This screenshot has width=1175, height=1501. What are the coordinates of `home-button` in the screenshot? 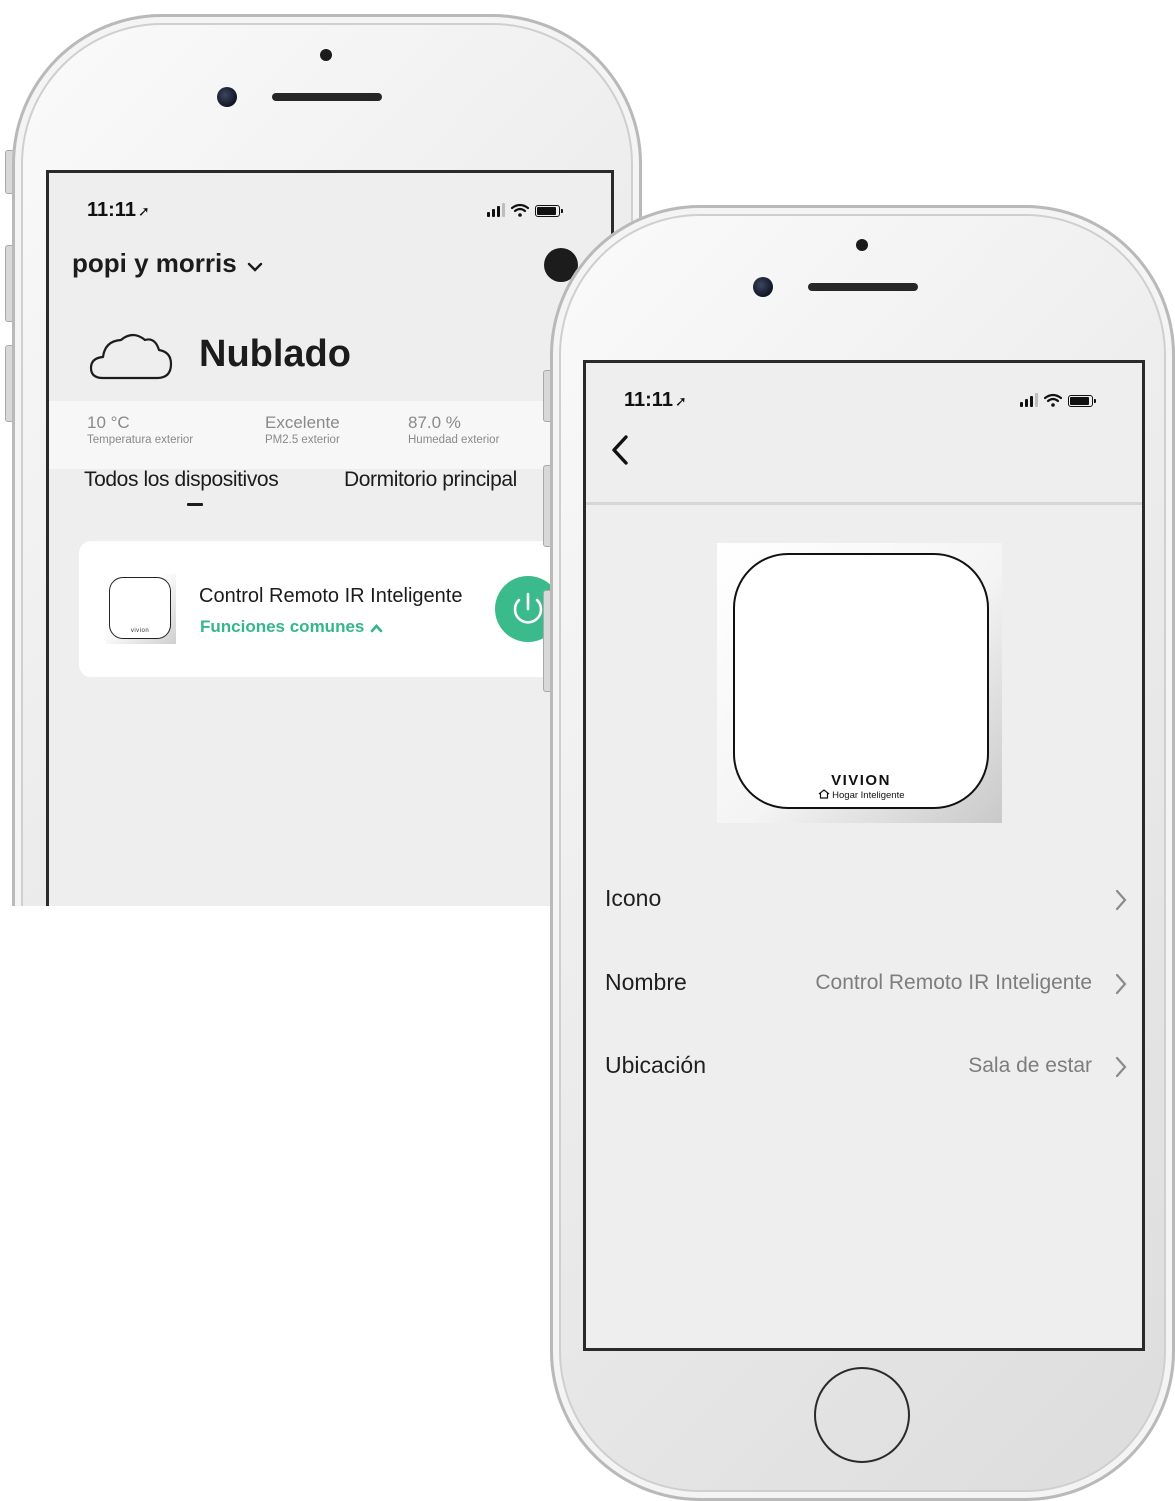 It's located at (862, 1415).